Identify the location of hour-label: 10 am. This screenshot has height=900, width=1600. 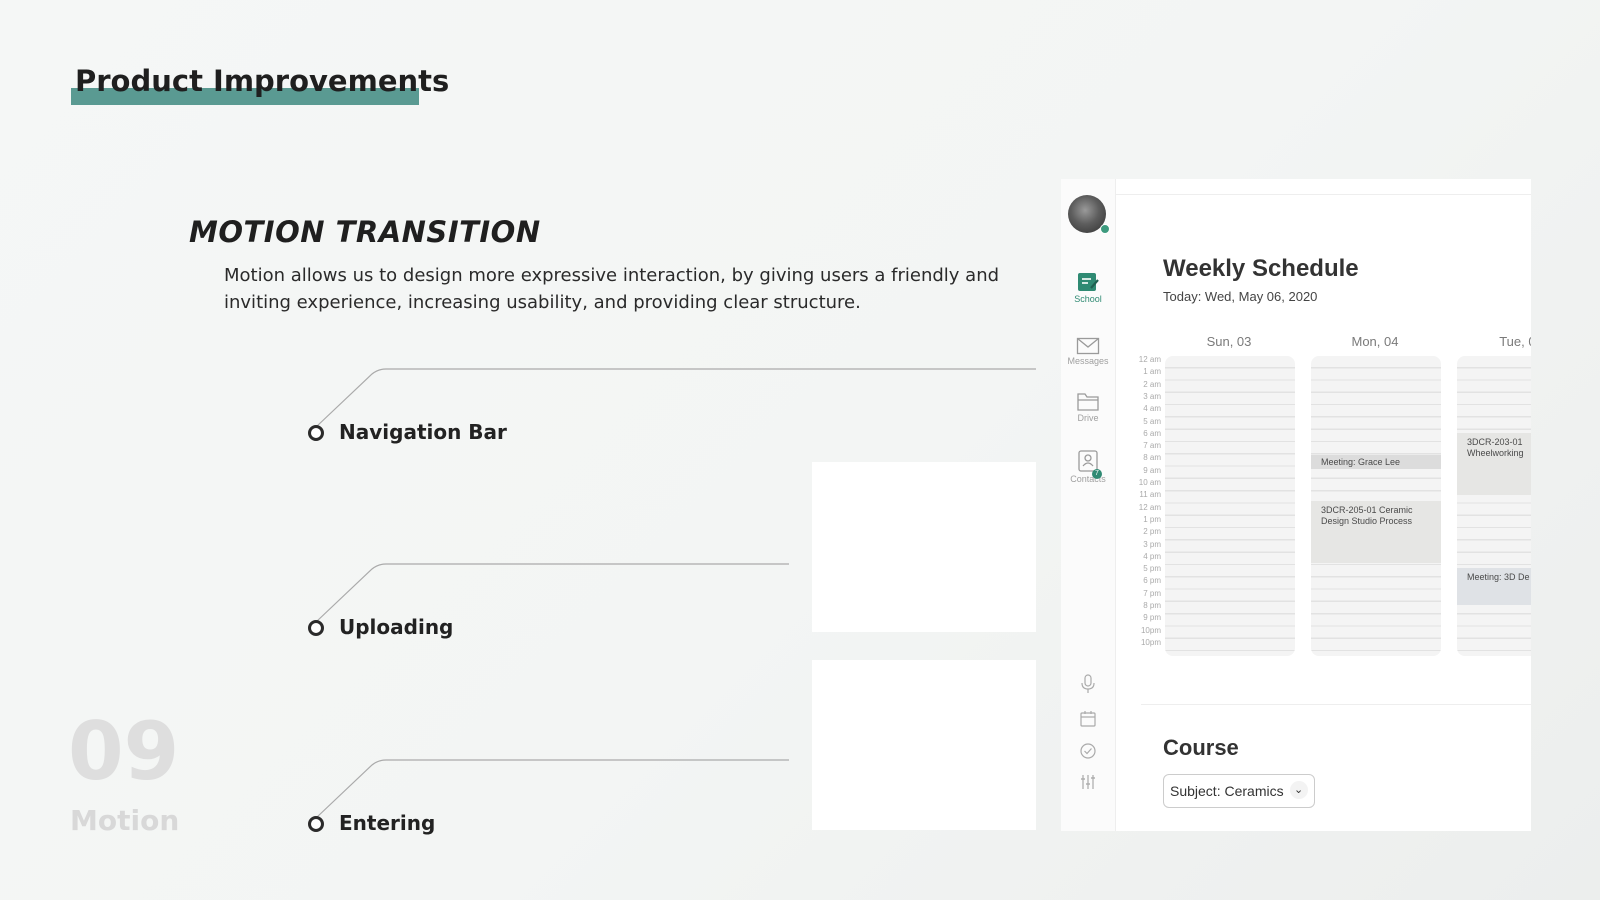
(1149, 482).